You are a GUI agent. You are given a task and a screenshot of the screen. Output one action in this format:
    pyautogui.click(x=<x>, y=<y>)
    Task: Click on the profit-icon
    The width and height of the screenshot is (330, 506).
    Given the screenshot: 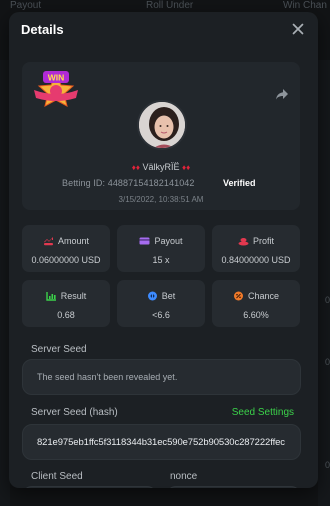 What is the action you would take?
    pyautogui.click(x=243, y=242)
    